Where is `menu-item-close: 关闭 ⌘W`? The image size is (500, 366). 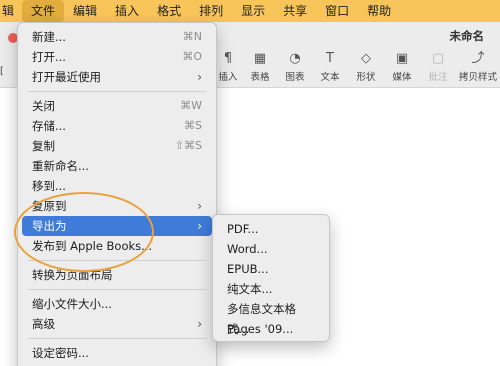
menu-item-close: 关闭 ⌘W is located at coordinates (117, 106).